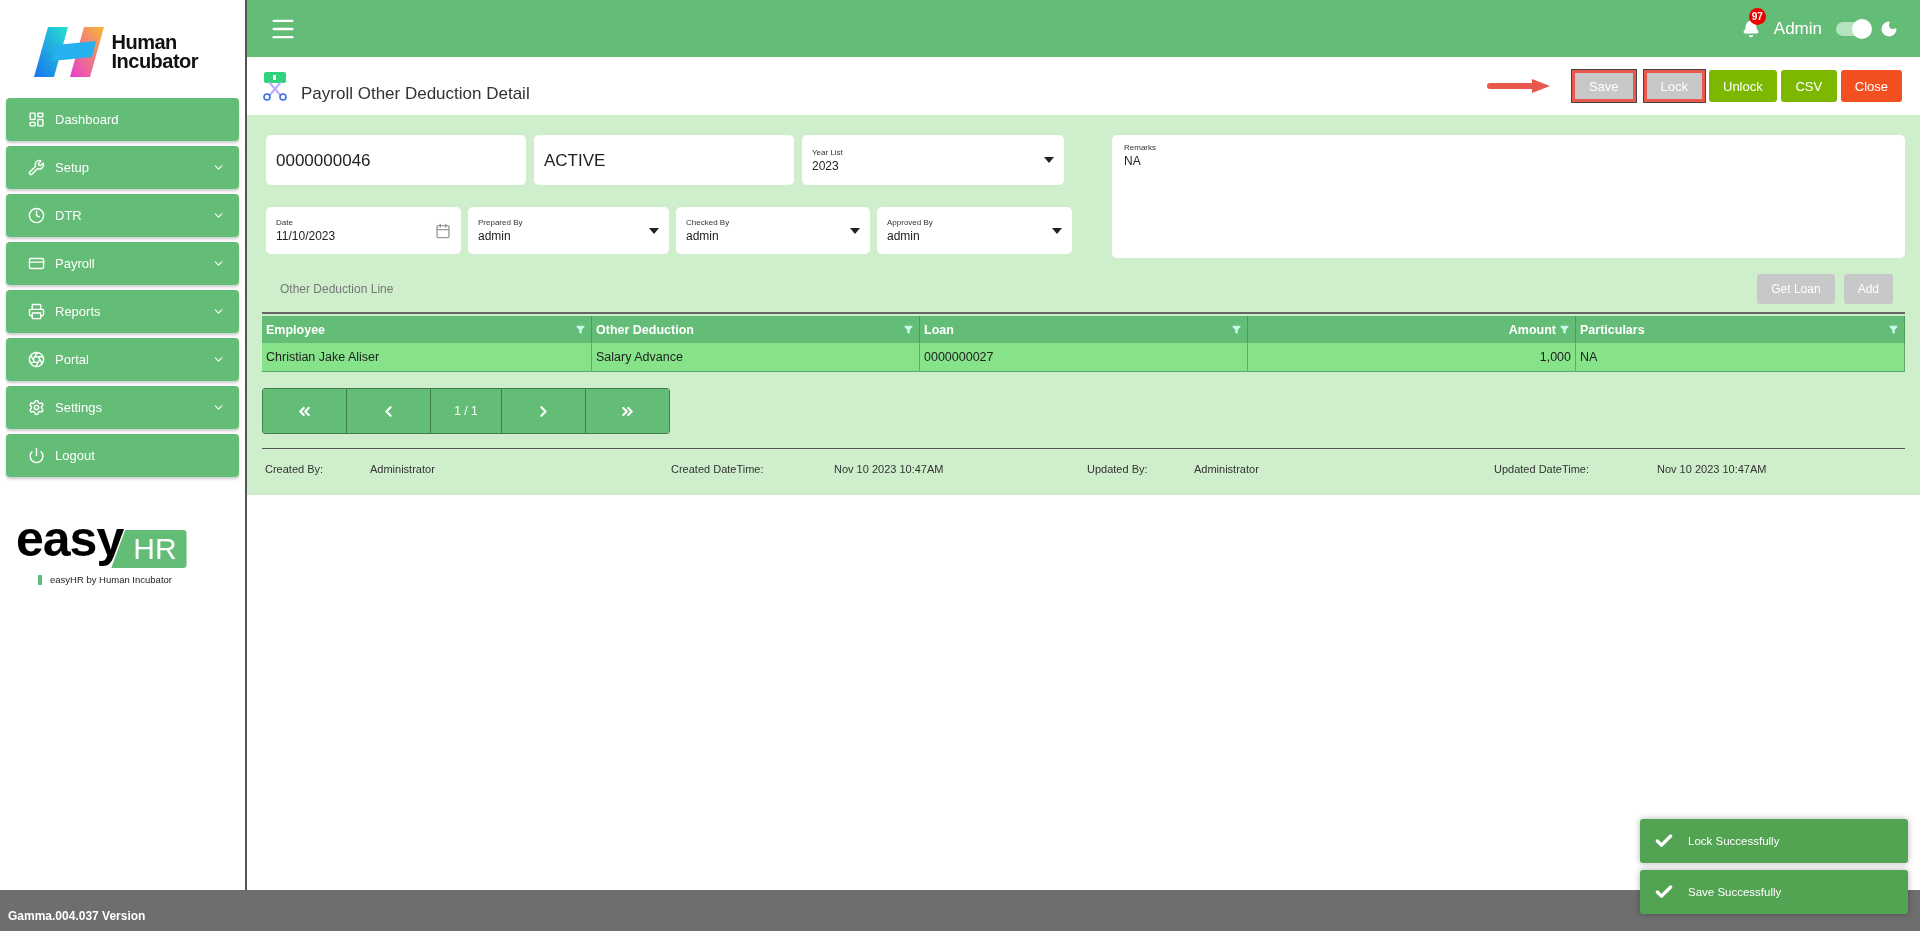  What do you see at coordinates (275, 86) in the screenshot?
I see `money-scissors-icon` at bounding box center [275, 86].